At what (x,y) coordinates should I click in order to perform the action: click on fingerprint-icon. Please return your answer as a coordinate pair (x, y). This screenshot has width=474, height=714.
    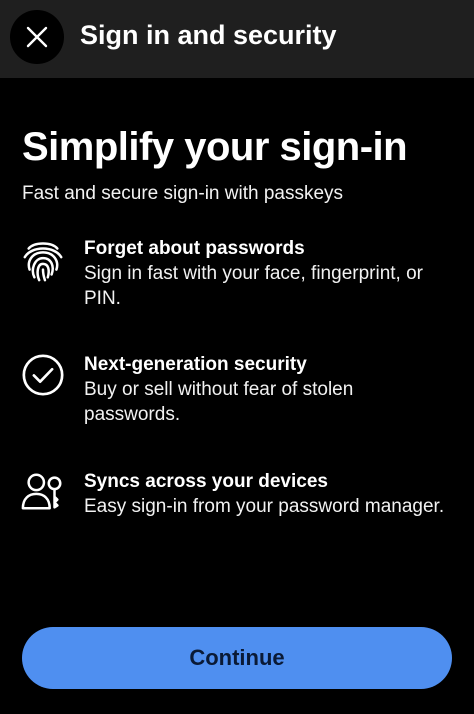
    Looking at the image, I should click on (43, 262).